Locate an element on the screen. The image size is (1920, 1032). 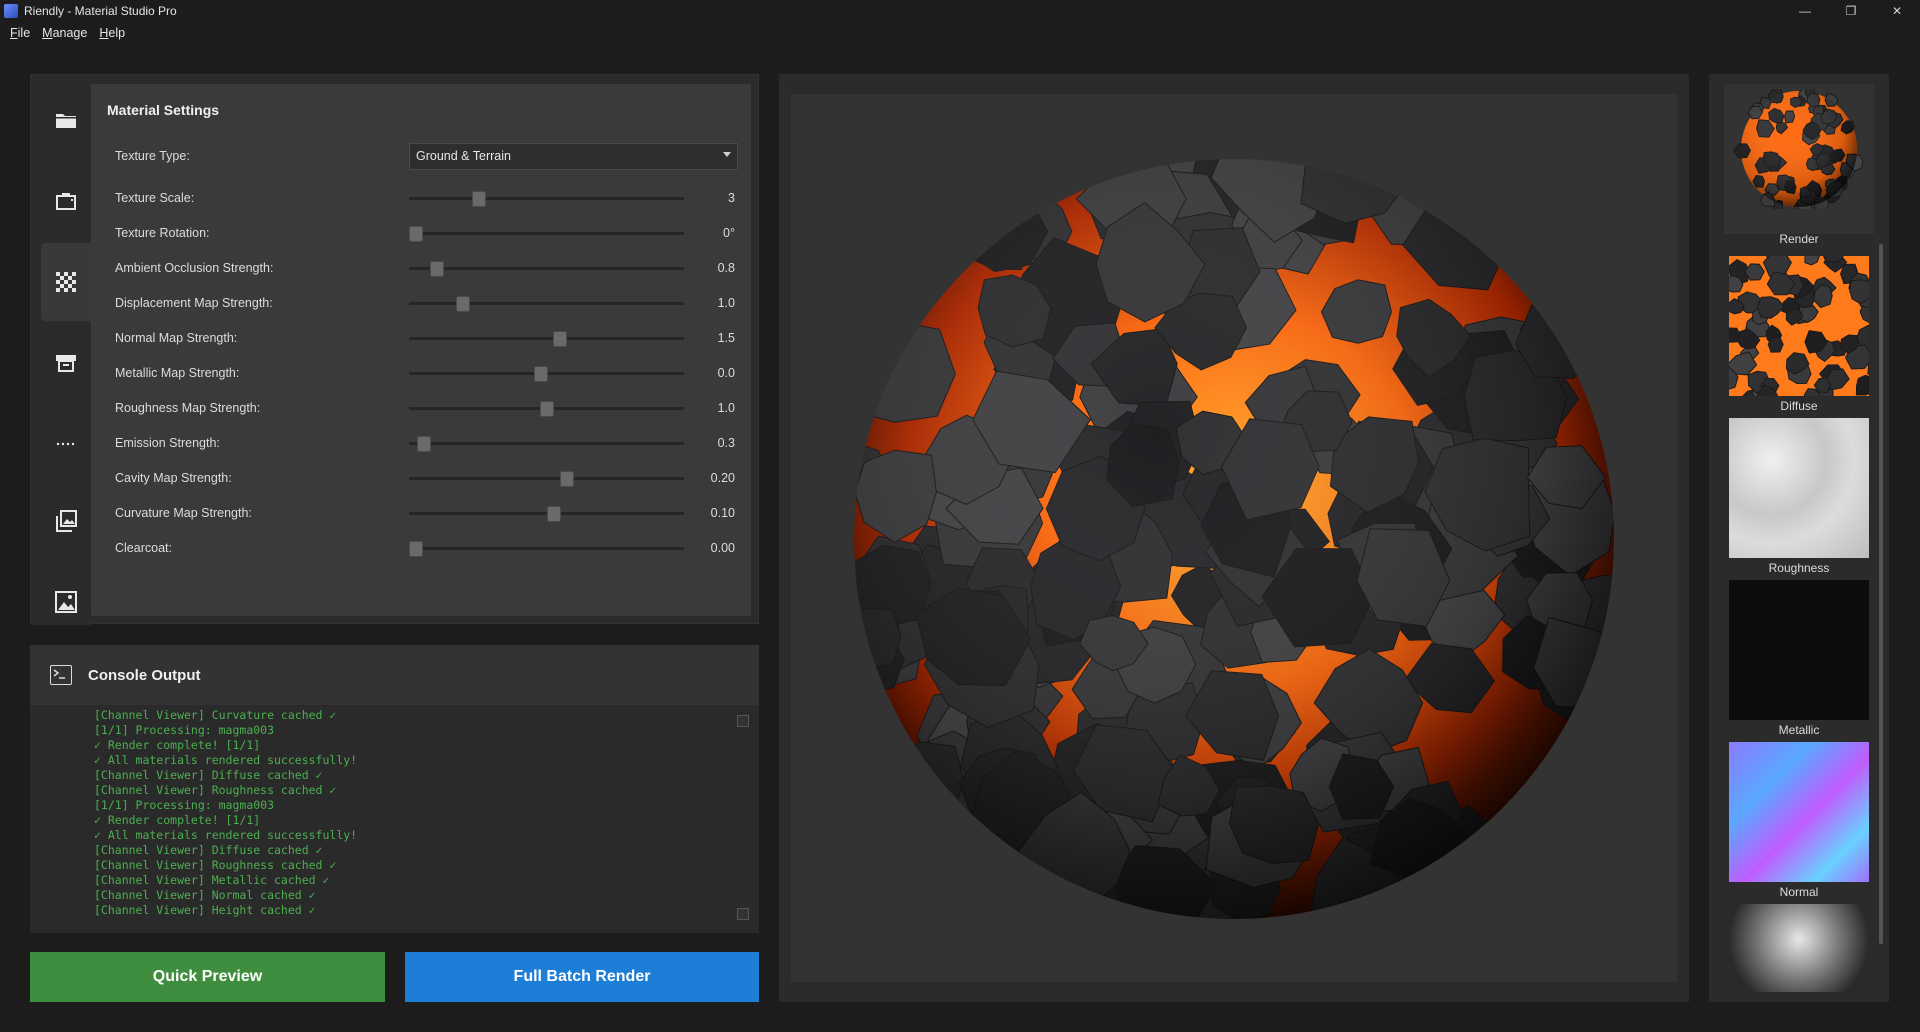
console-line: [Channel Viewer] Normal cached ✓ is located at coordinates (205, 895).